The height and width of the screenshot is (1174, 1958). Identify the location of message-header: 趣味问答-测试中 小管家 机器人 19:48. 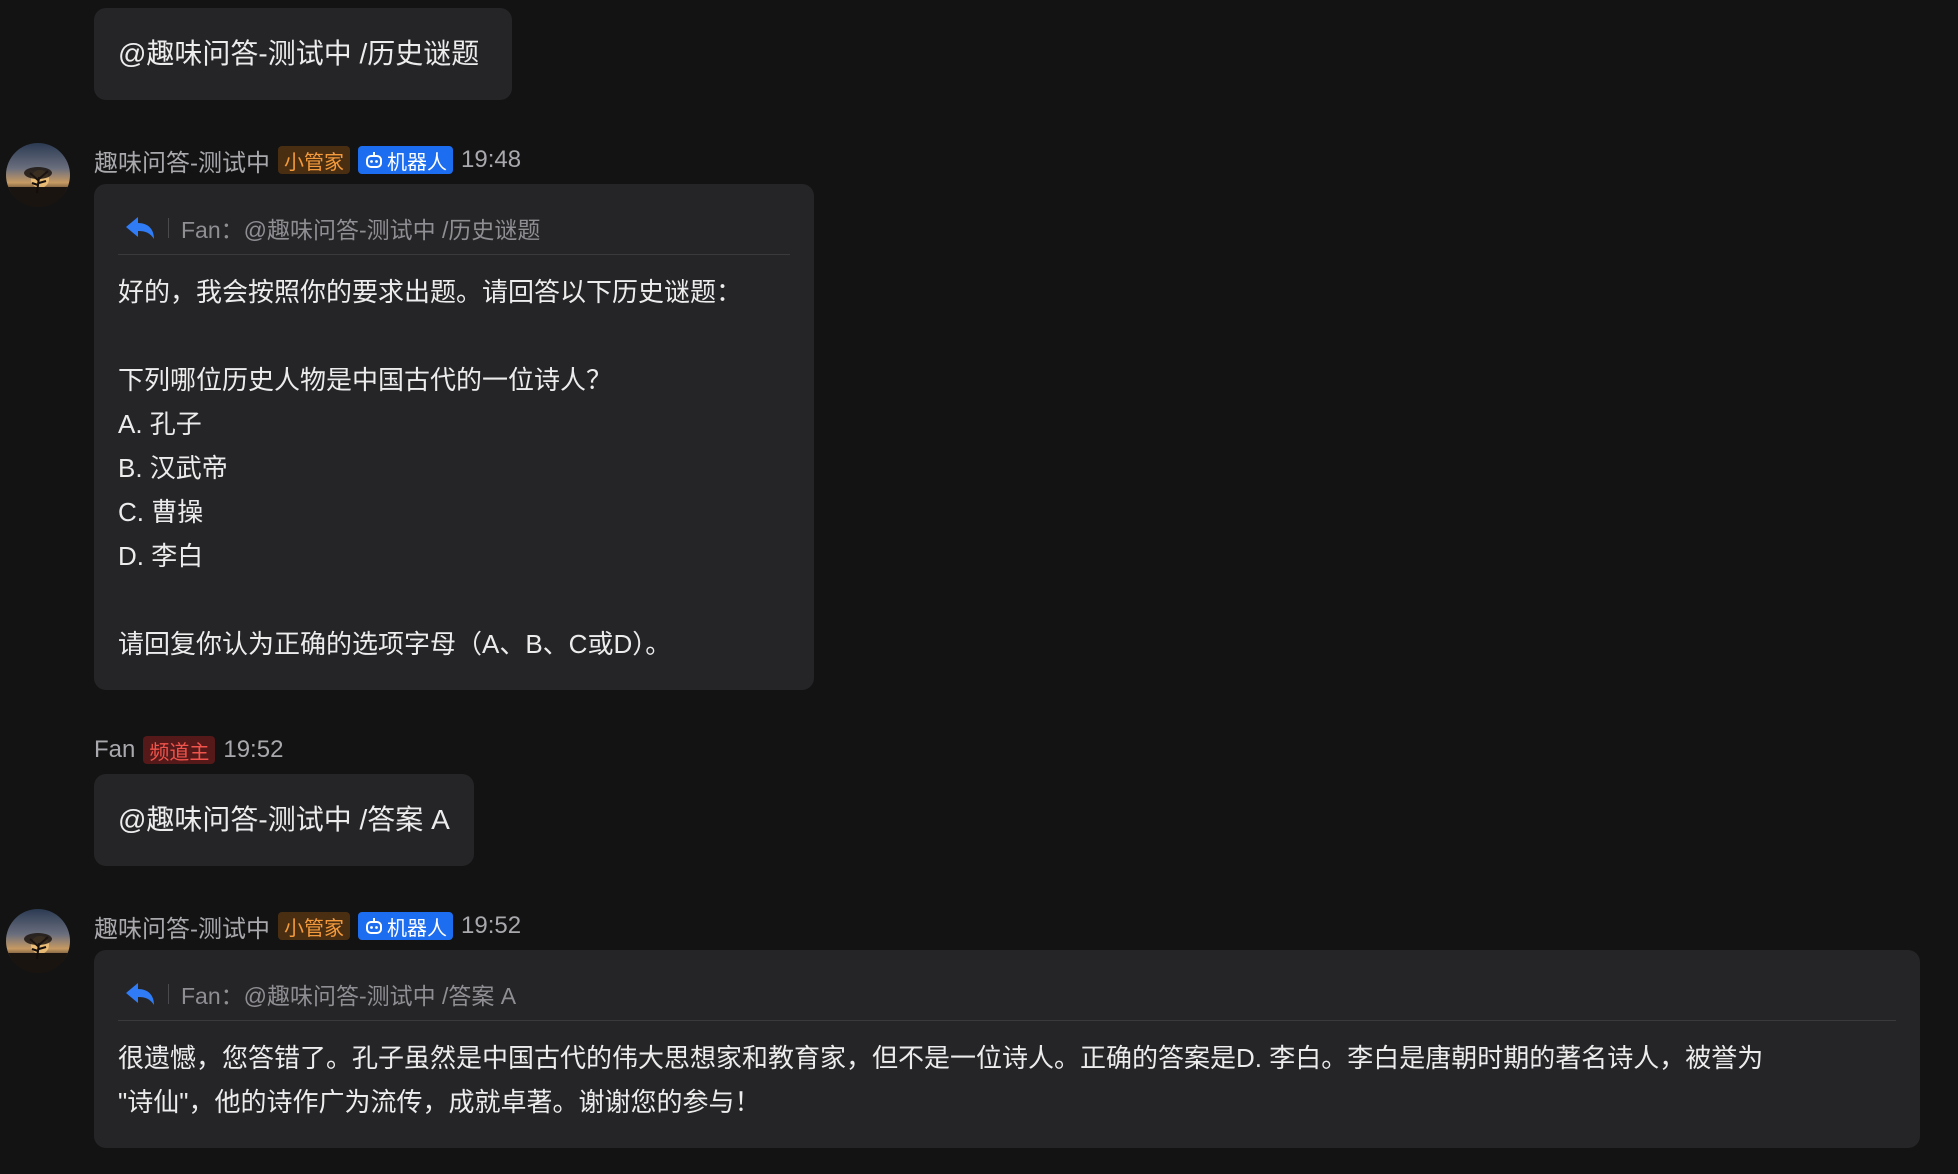
(307, 160).